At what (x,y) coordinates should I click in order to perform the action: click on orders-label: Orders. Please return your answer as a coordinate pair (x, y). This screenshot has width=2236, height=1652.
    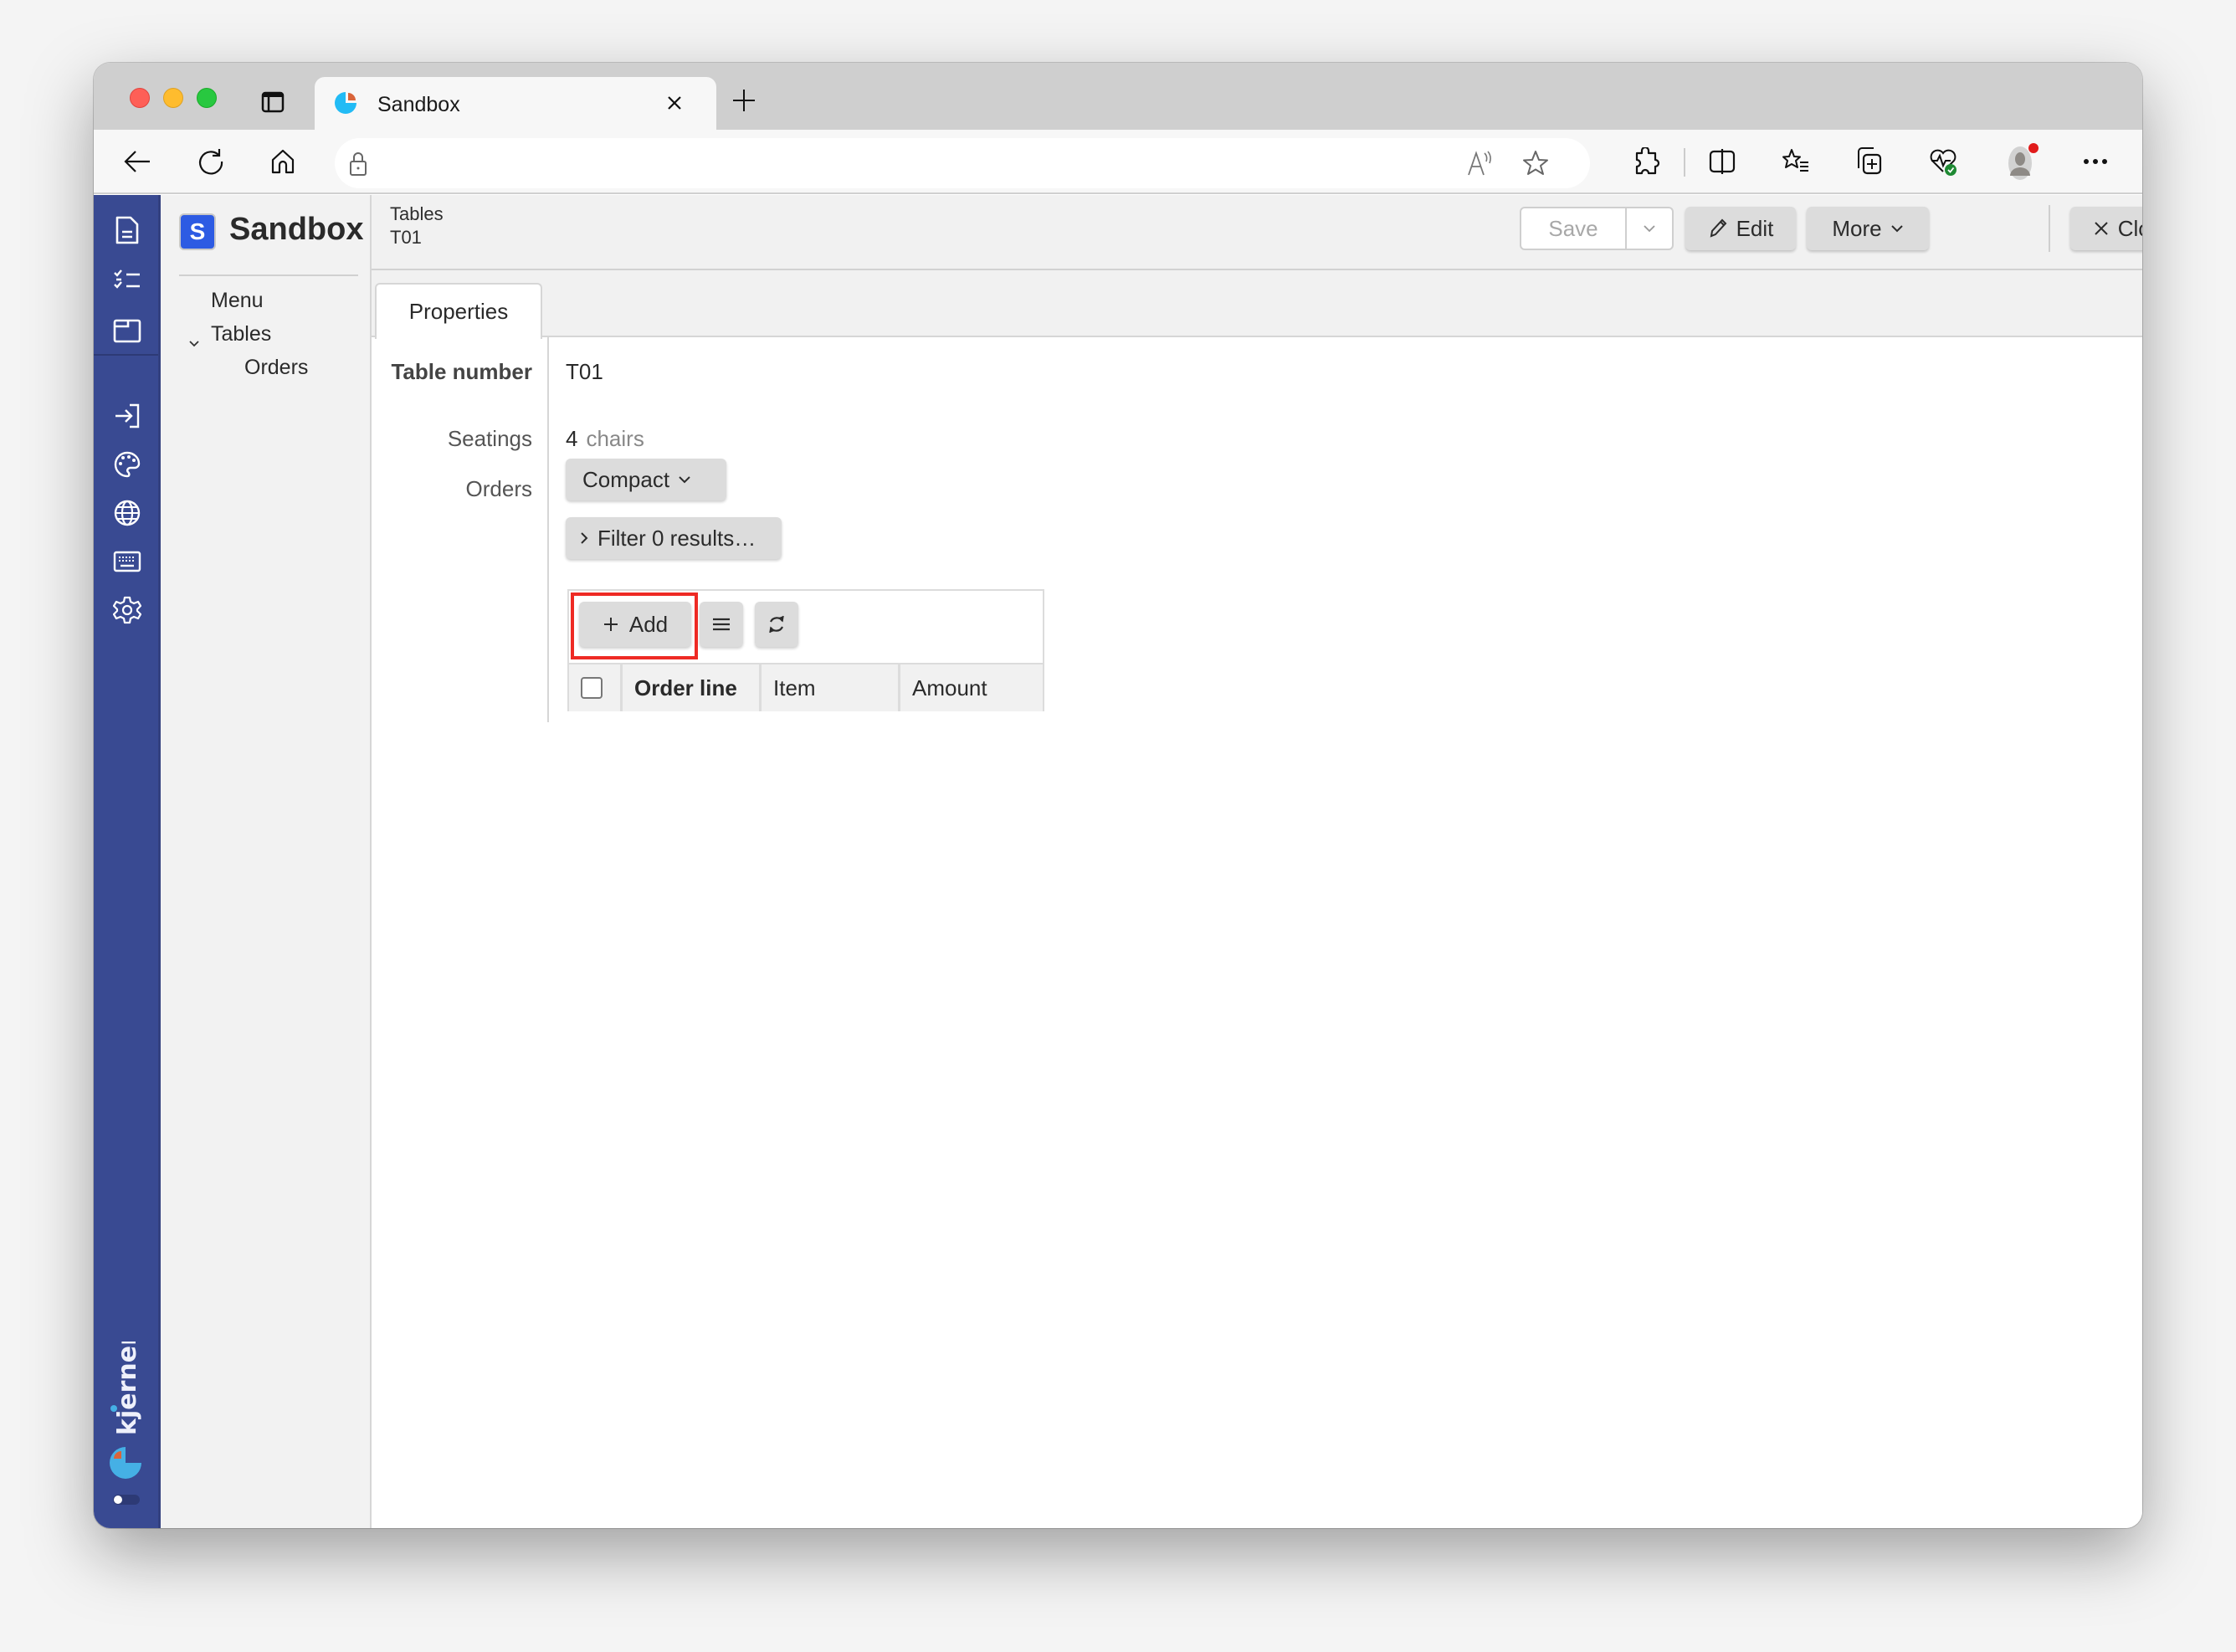
    Looking at the image, I should click on (498, 488).